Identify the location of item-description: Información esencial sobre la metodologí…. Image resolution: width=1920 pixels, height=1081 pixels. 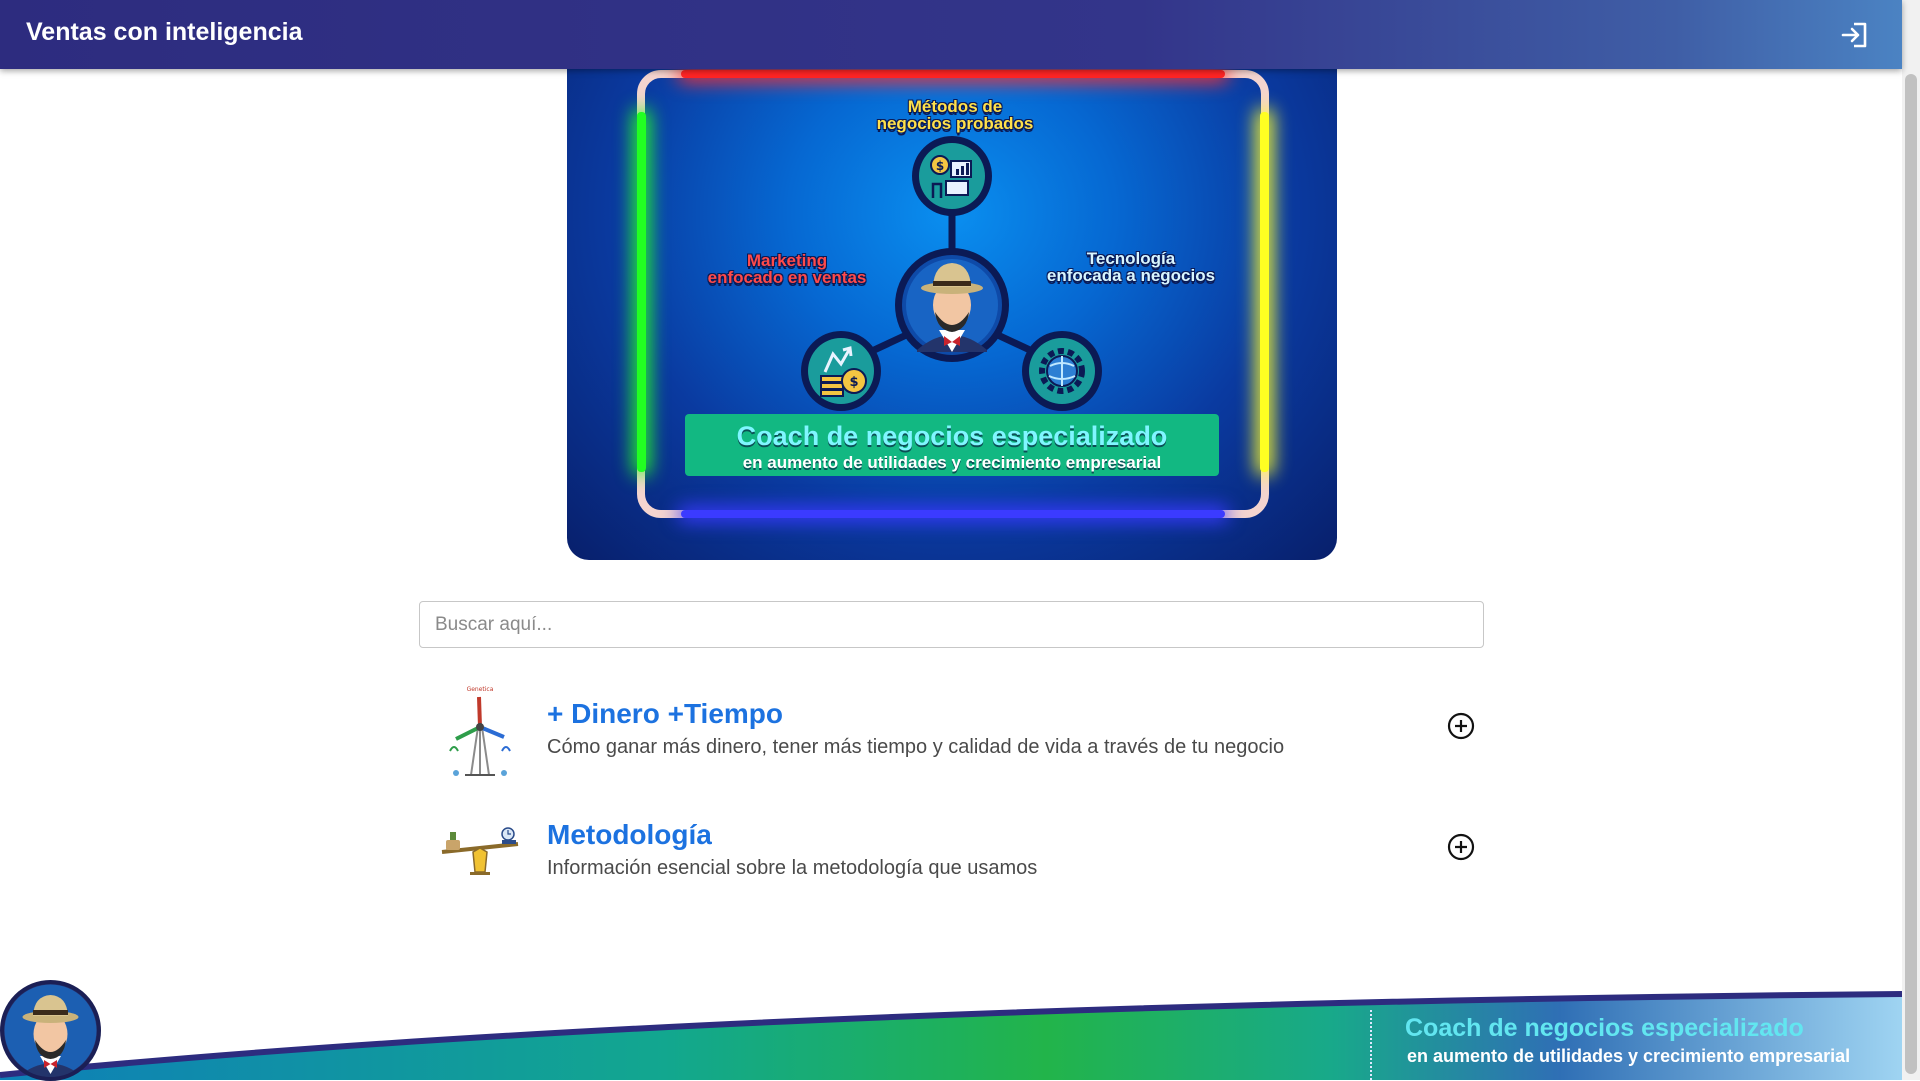
(792, 868).